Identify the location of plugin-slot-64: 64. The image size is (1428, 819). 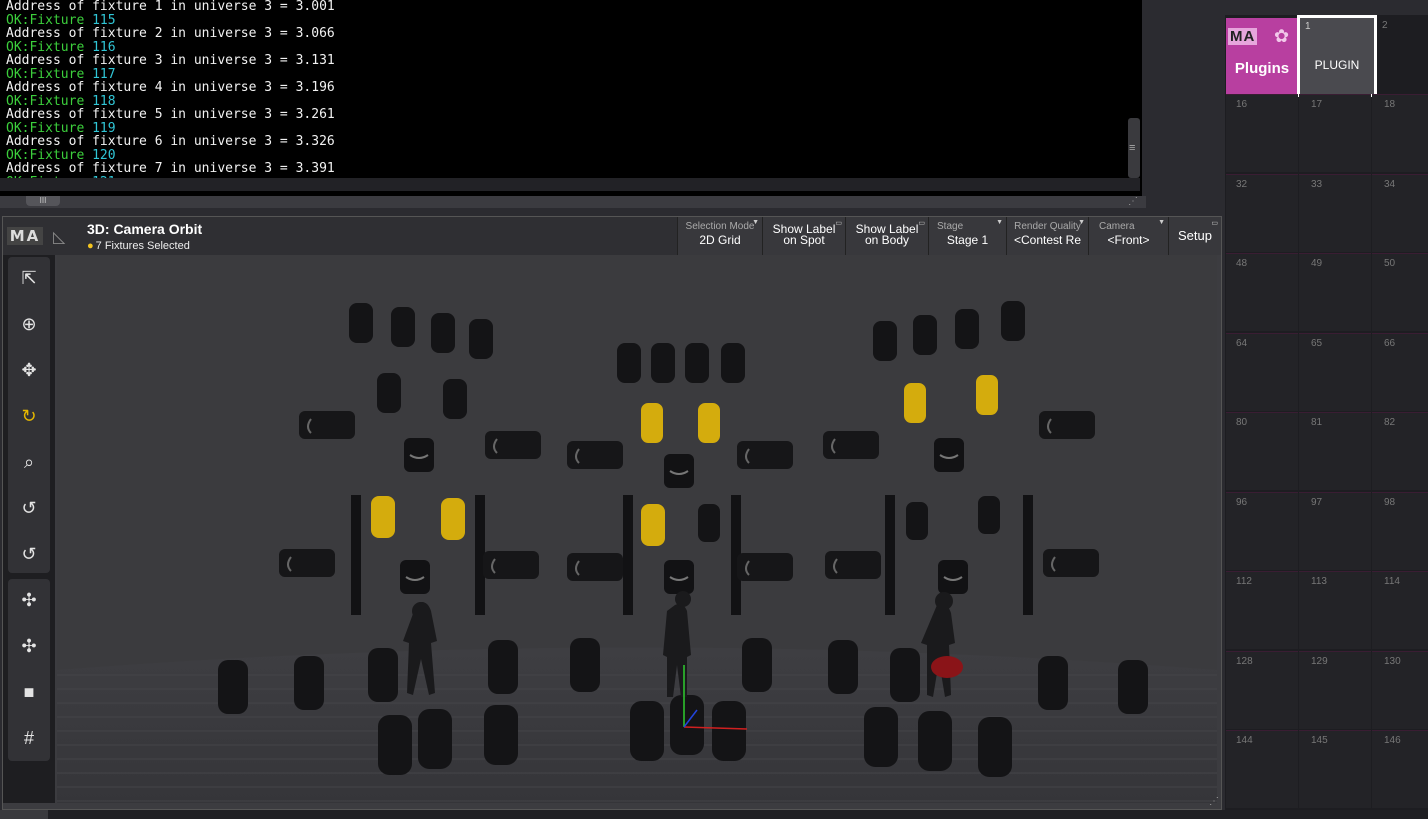
(1262, 371).